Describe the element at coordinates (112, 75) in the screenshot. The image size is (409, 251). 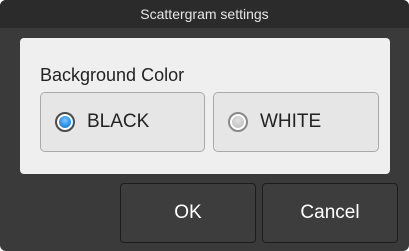
I see `background-color-label: Background Color` at that location.